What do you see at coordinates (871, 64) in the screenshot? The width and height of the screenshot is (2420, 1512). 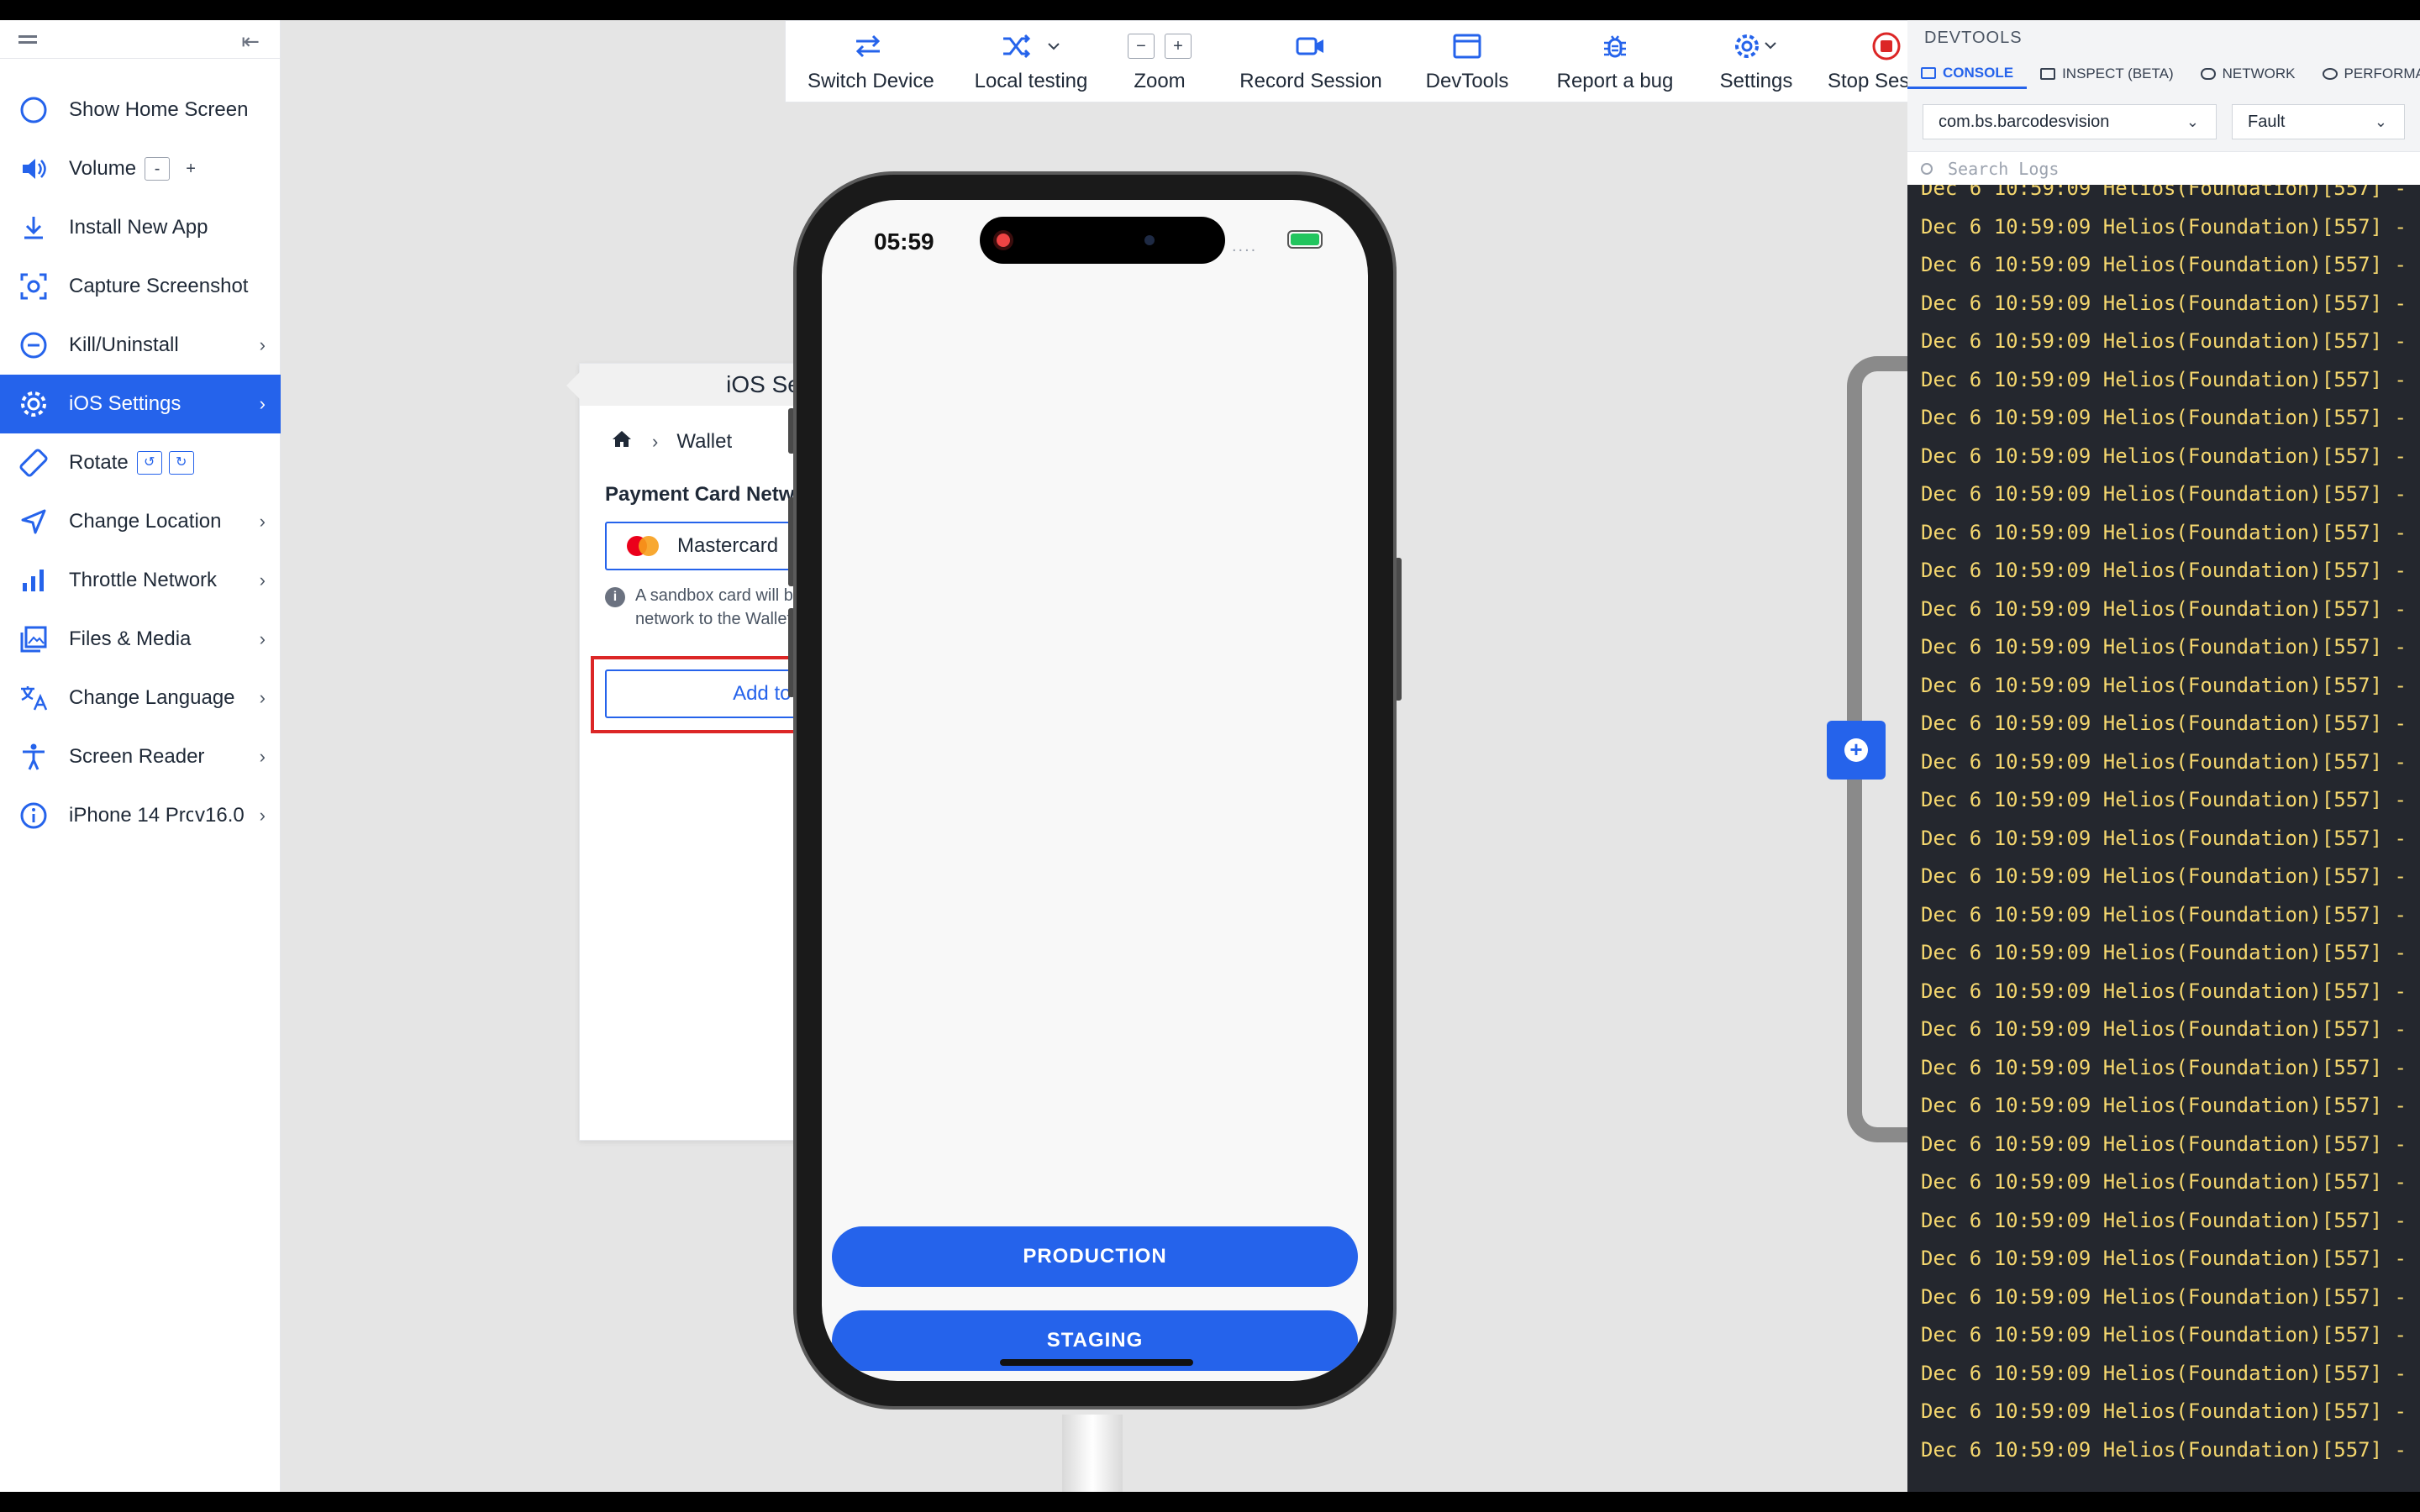 I see `switch-device-button: Switch Device` at bounding box center [871, 64].